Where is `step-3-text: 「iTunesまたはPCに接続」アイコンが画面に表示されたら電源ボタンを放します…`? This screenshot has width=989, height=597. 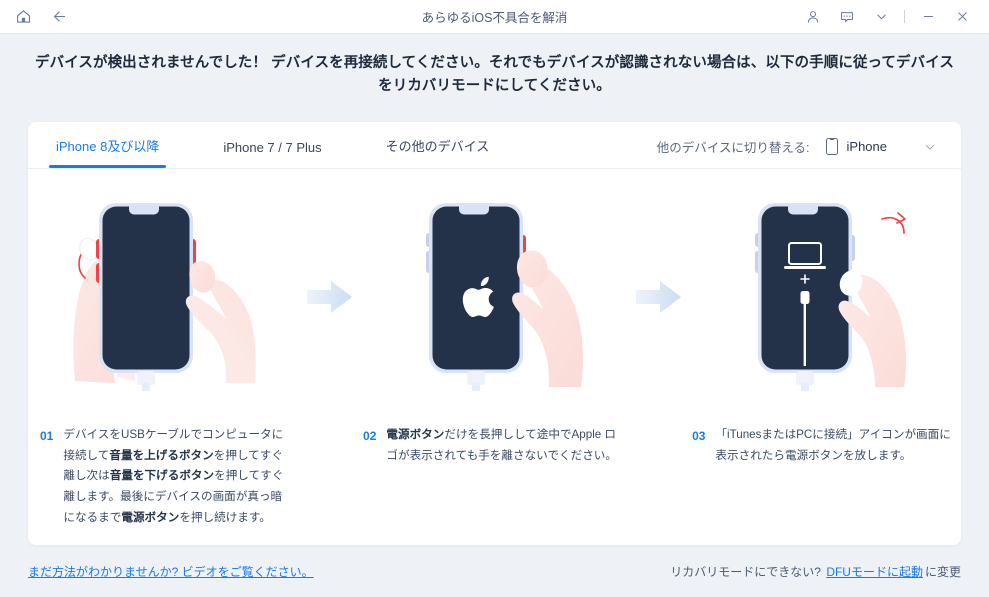
step-3-text: 「iTunesまたはPCに接続」アイコンが画面に表示されたら電源ボタンを放します… is located at coordinates (833, 445).